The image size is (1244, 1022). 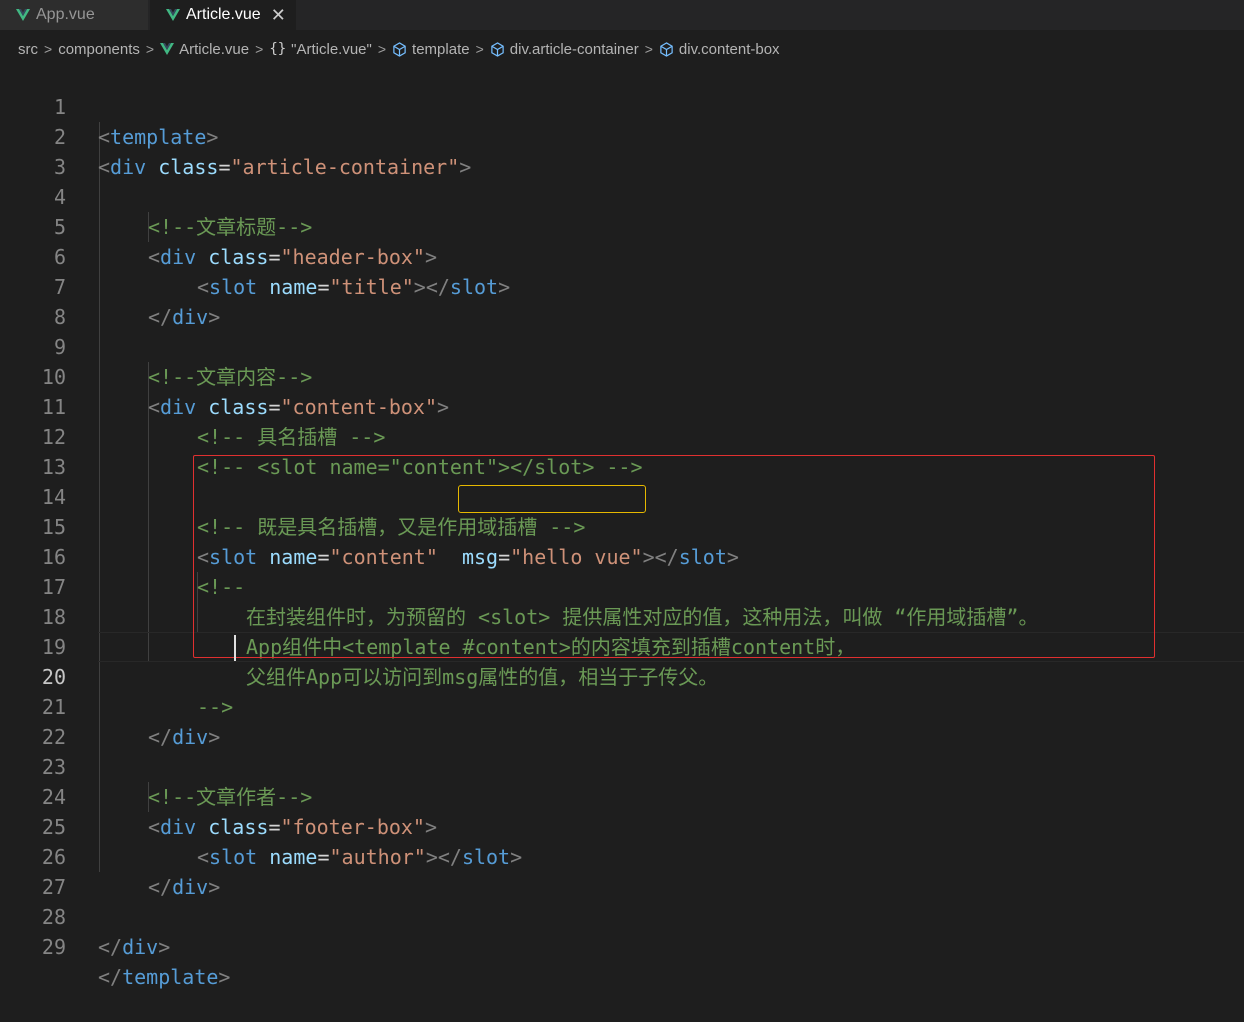 What do you see at coordinates (278, 49) in the screenshot?
I see `braces-icon: {}` at bounding box center [278, 49].